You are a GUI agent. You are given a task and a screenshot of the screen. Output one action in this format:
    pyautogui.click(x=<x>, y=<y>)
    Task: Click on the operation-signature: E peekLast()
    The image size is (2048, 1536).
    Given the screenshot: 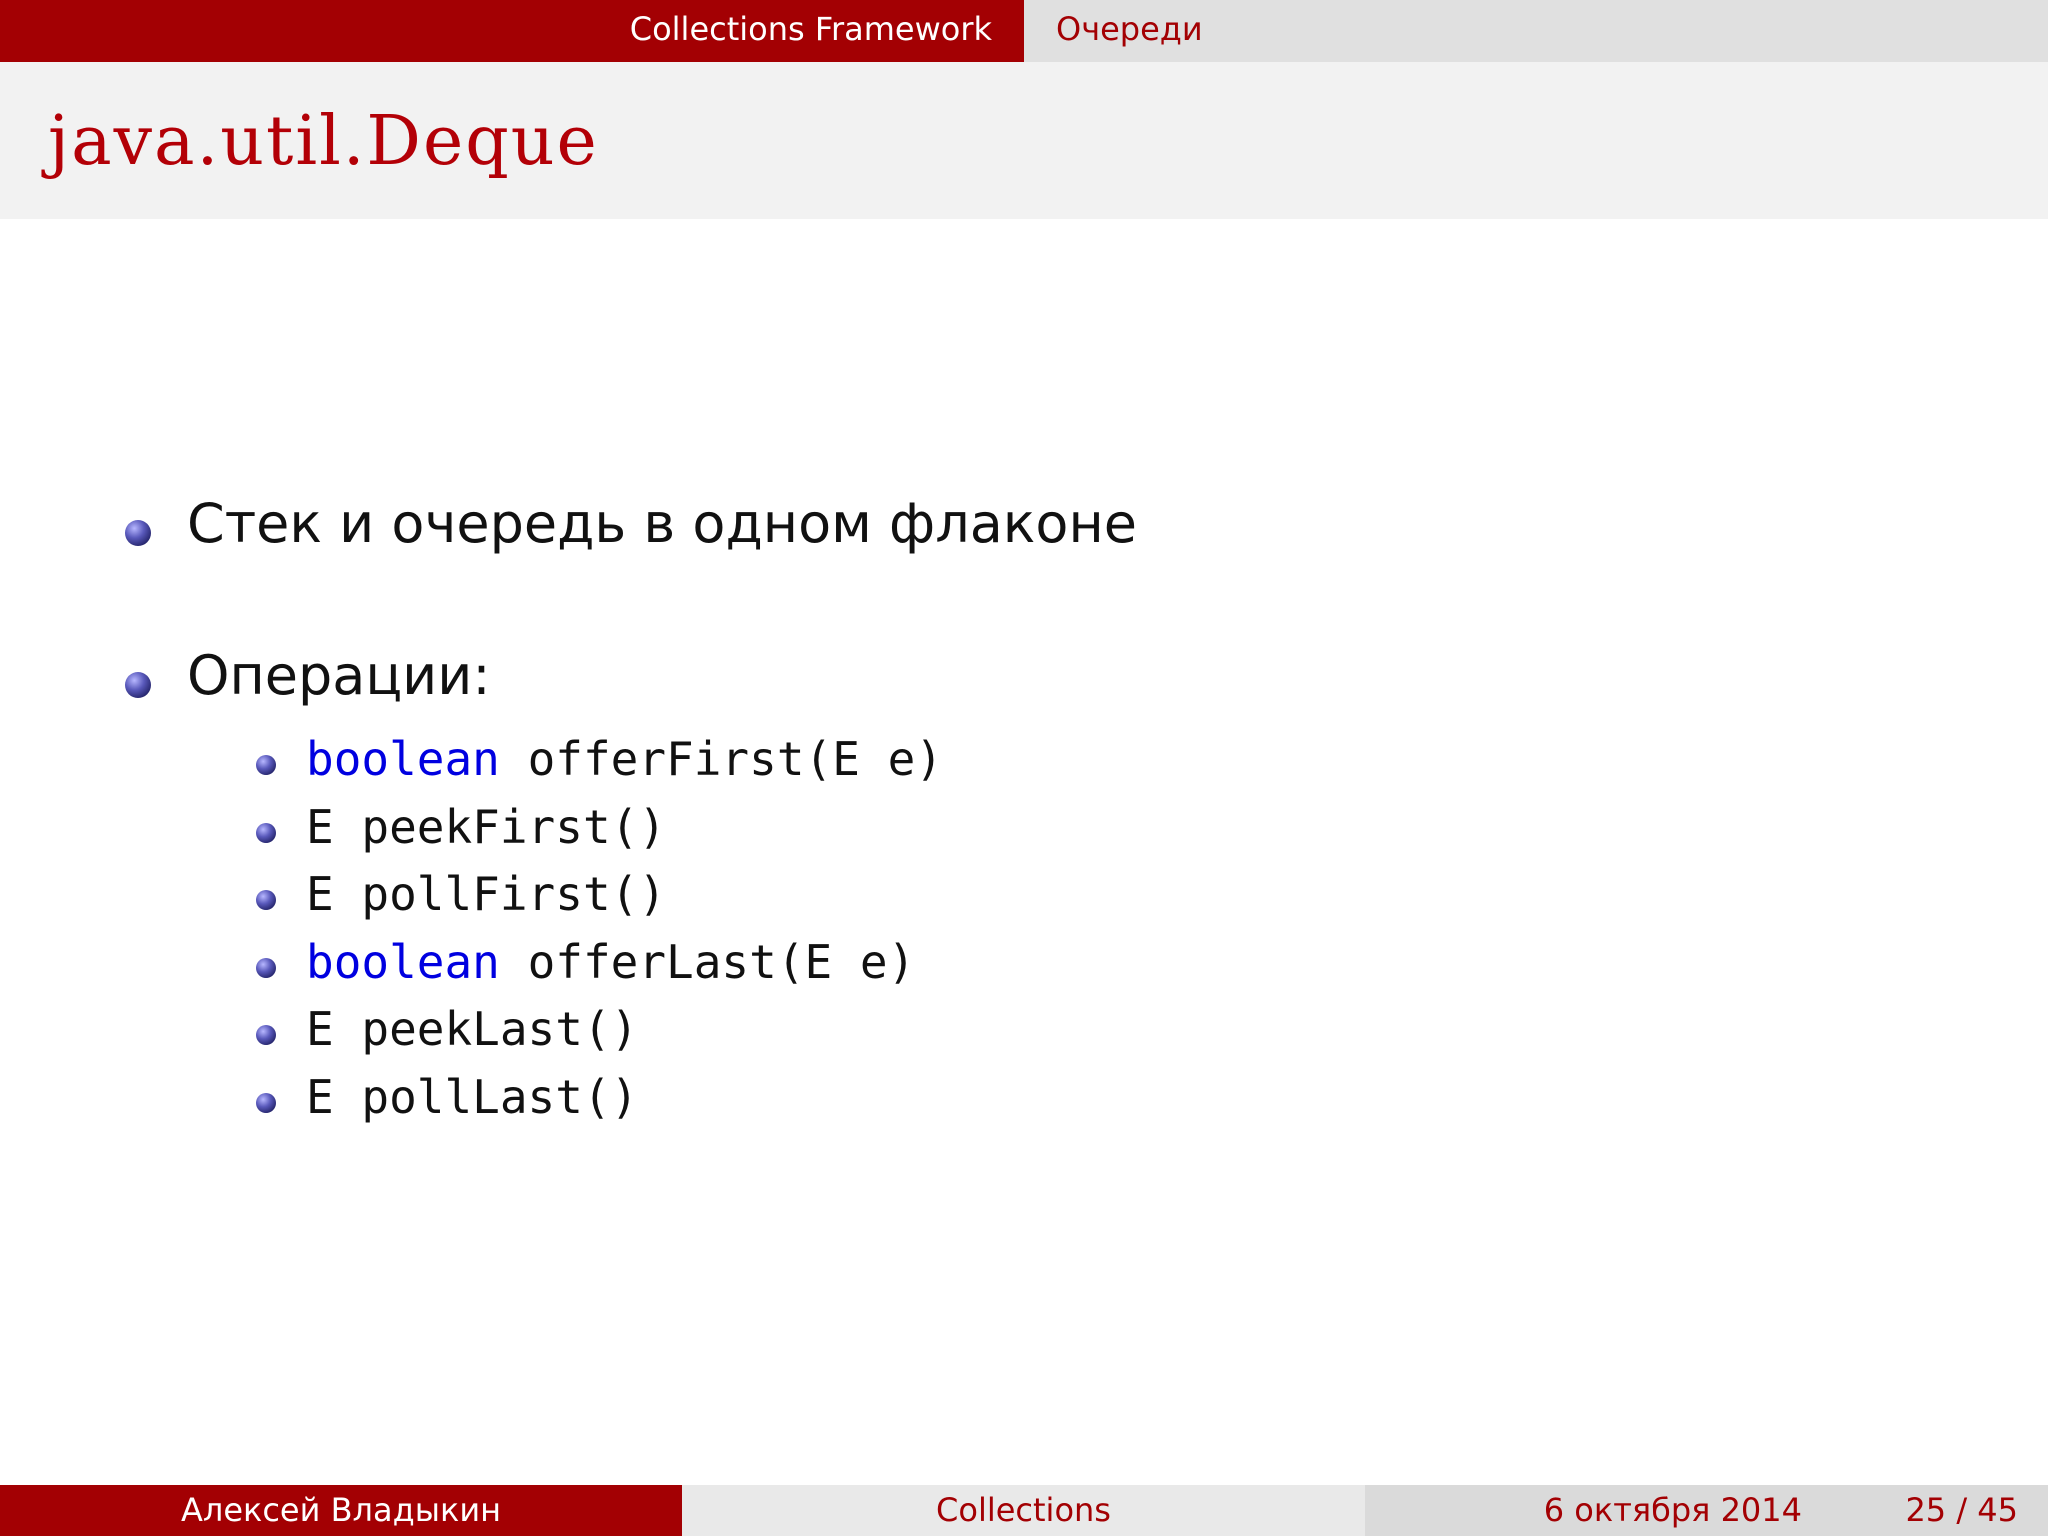 What is the action you would take?
    pyautogui.click(x=472, y=1029)
    